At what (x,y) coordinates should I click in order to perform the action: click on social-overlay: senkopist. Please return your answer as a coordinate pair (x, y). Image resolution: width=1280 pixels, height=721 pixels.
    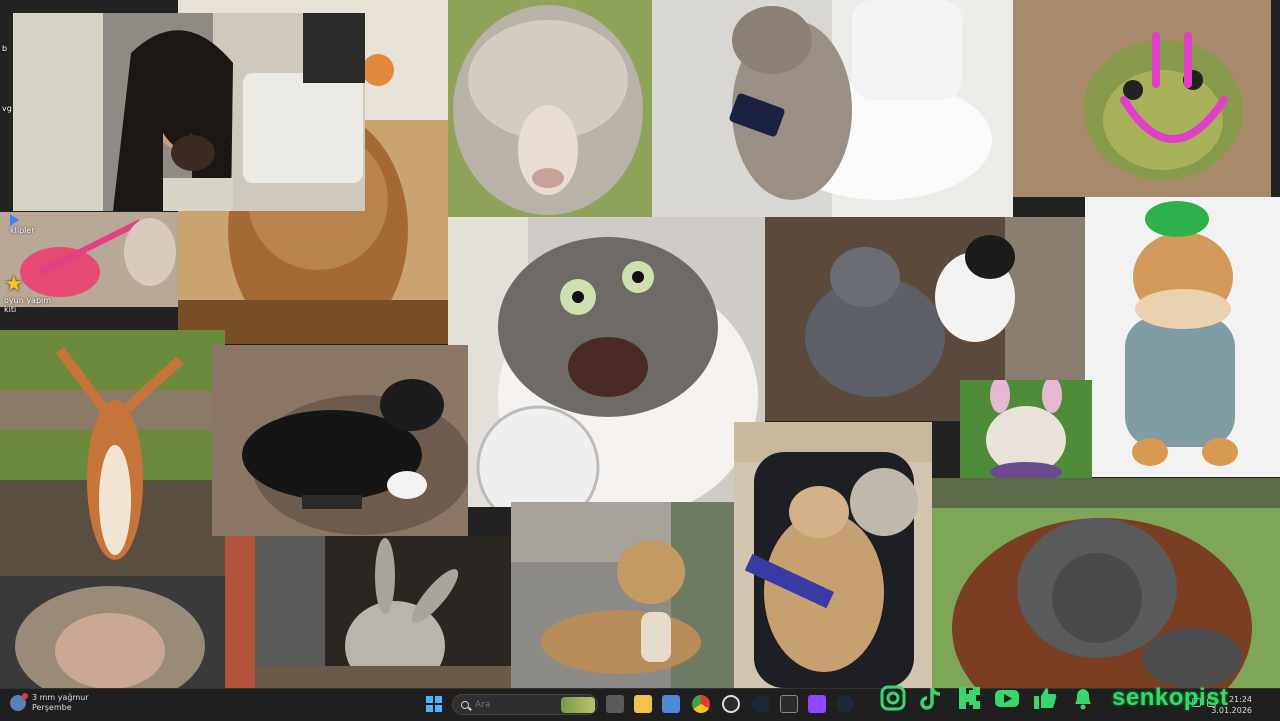
    Looking at the image, I should click on (1054, 698).